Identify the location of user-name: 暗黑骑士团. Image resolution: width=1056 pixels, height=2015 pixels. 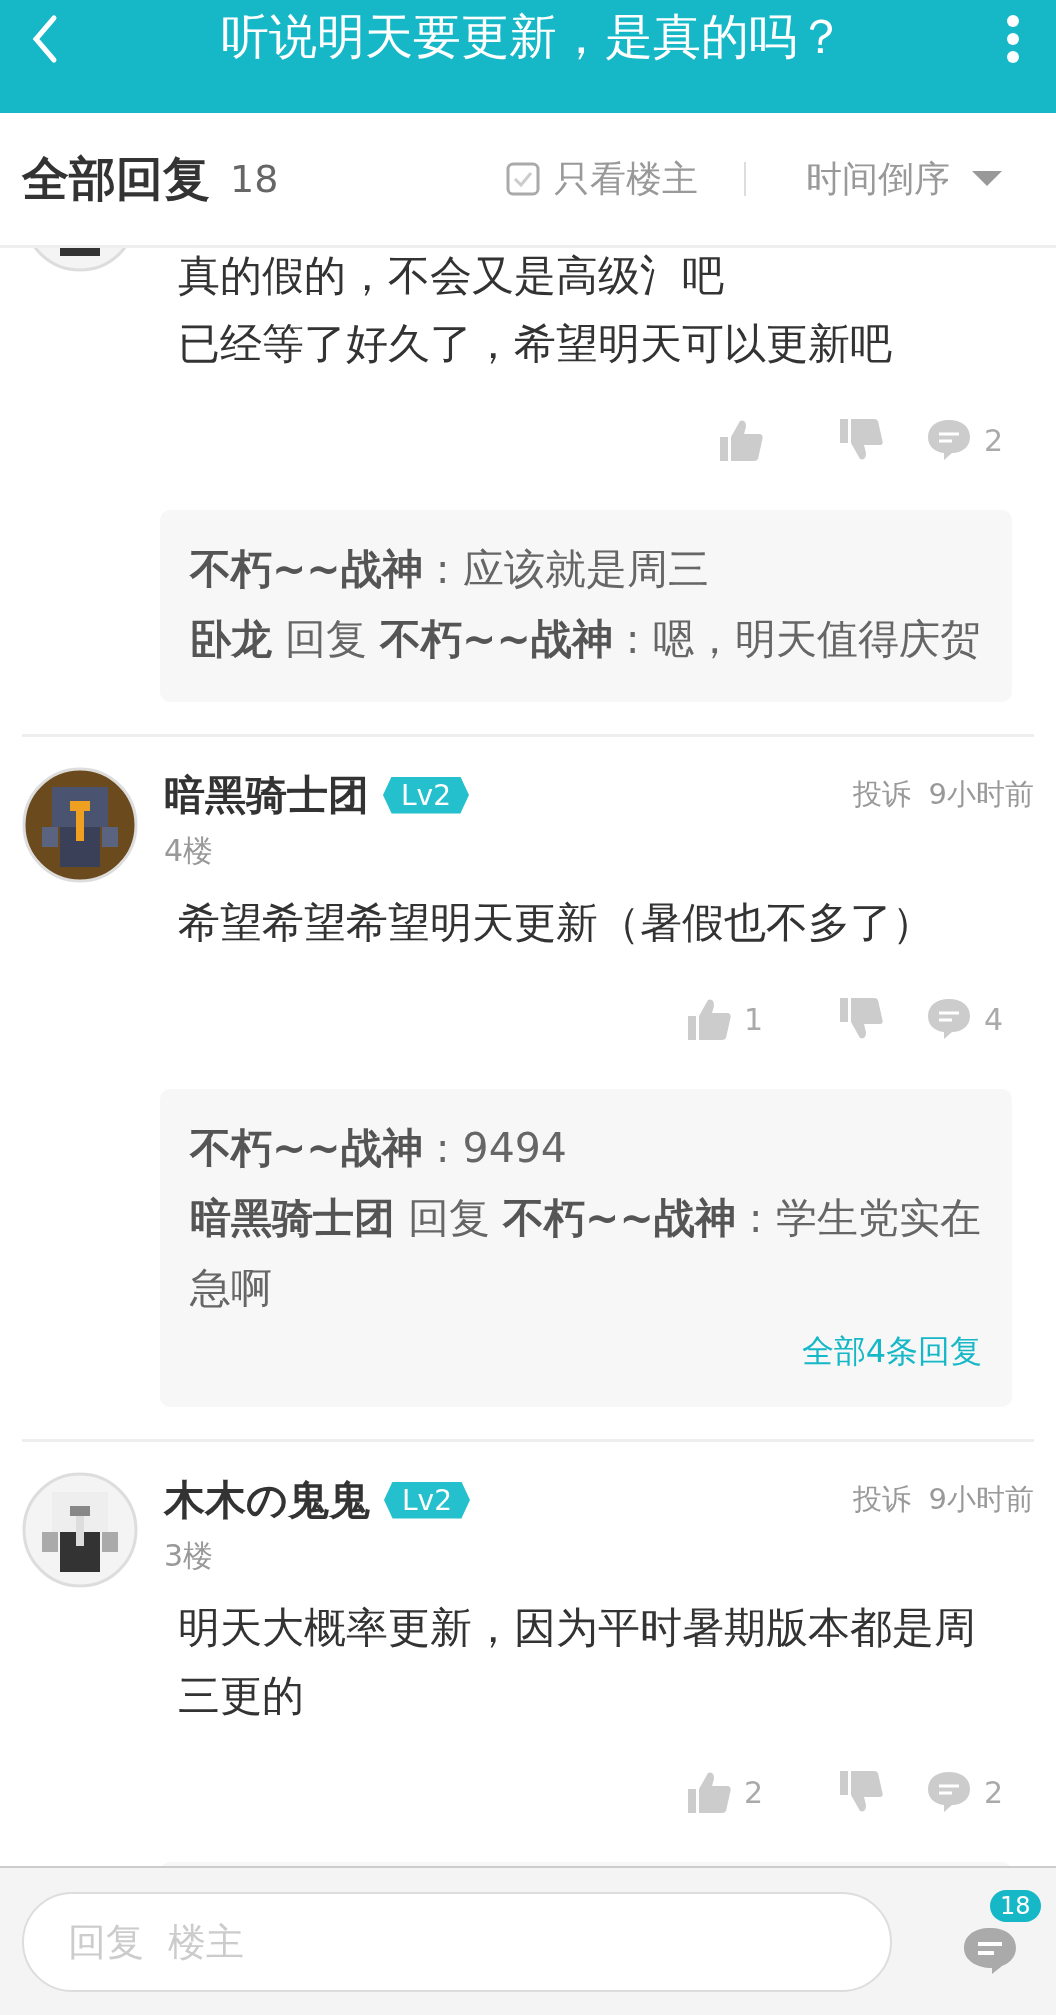
(266, 795).